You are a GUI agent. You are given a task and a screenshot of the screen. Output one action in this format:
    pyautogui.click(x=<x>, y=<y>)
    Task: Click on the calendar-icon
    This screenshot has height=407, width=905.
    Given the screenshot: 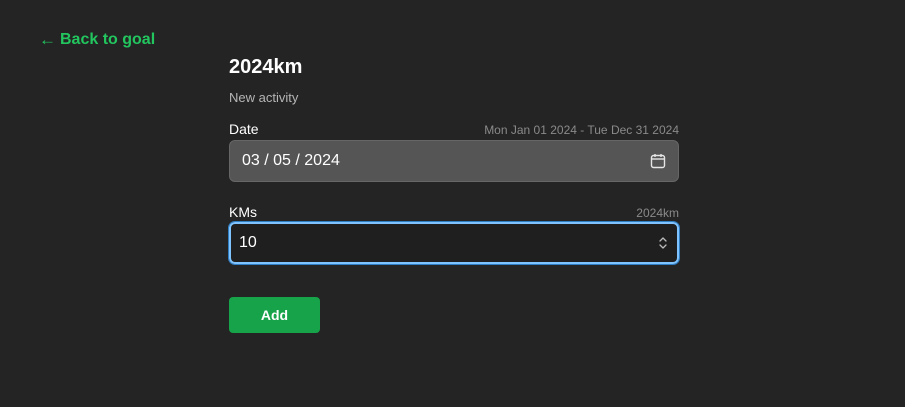 What is the action you would take?
    pyautogui.click(x=658, y=161)
    